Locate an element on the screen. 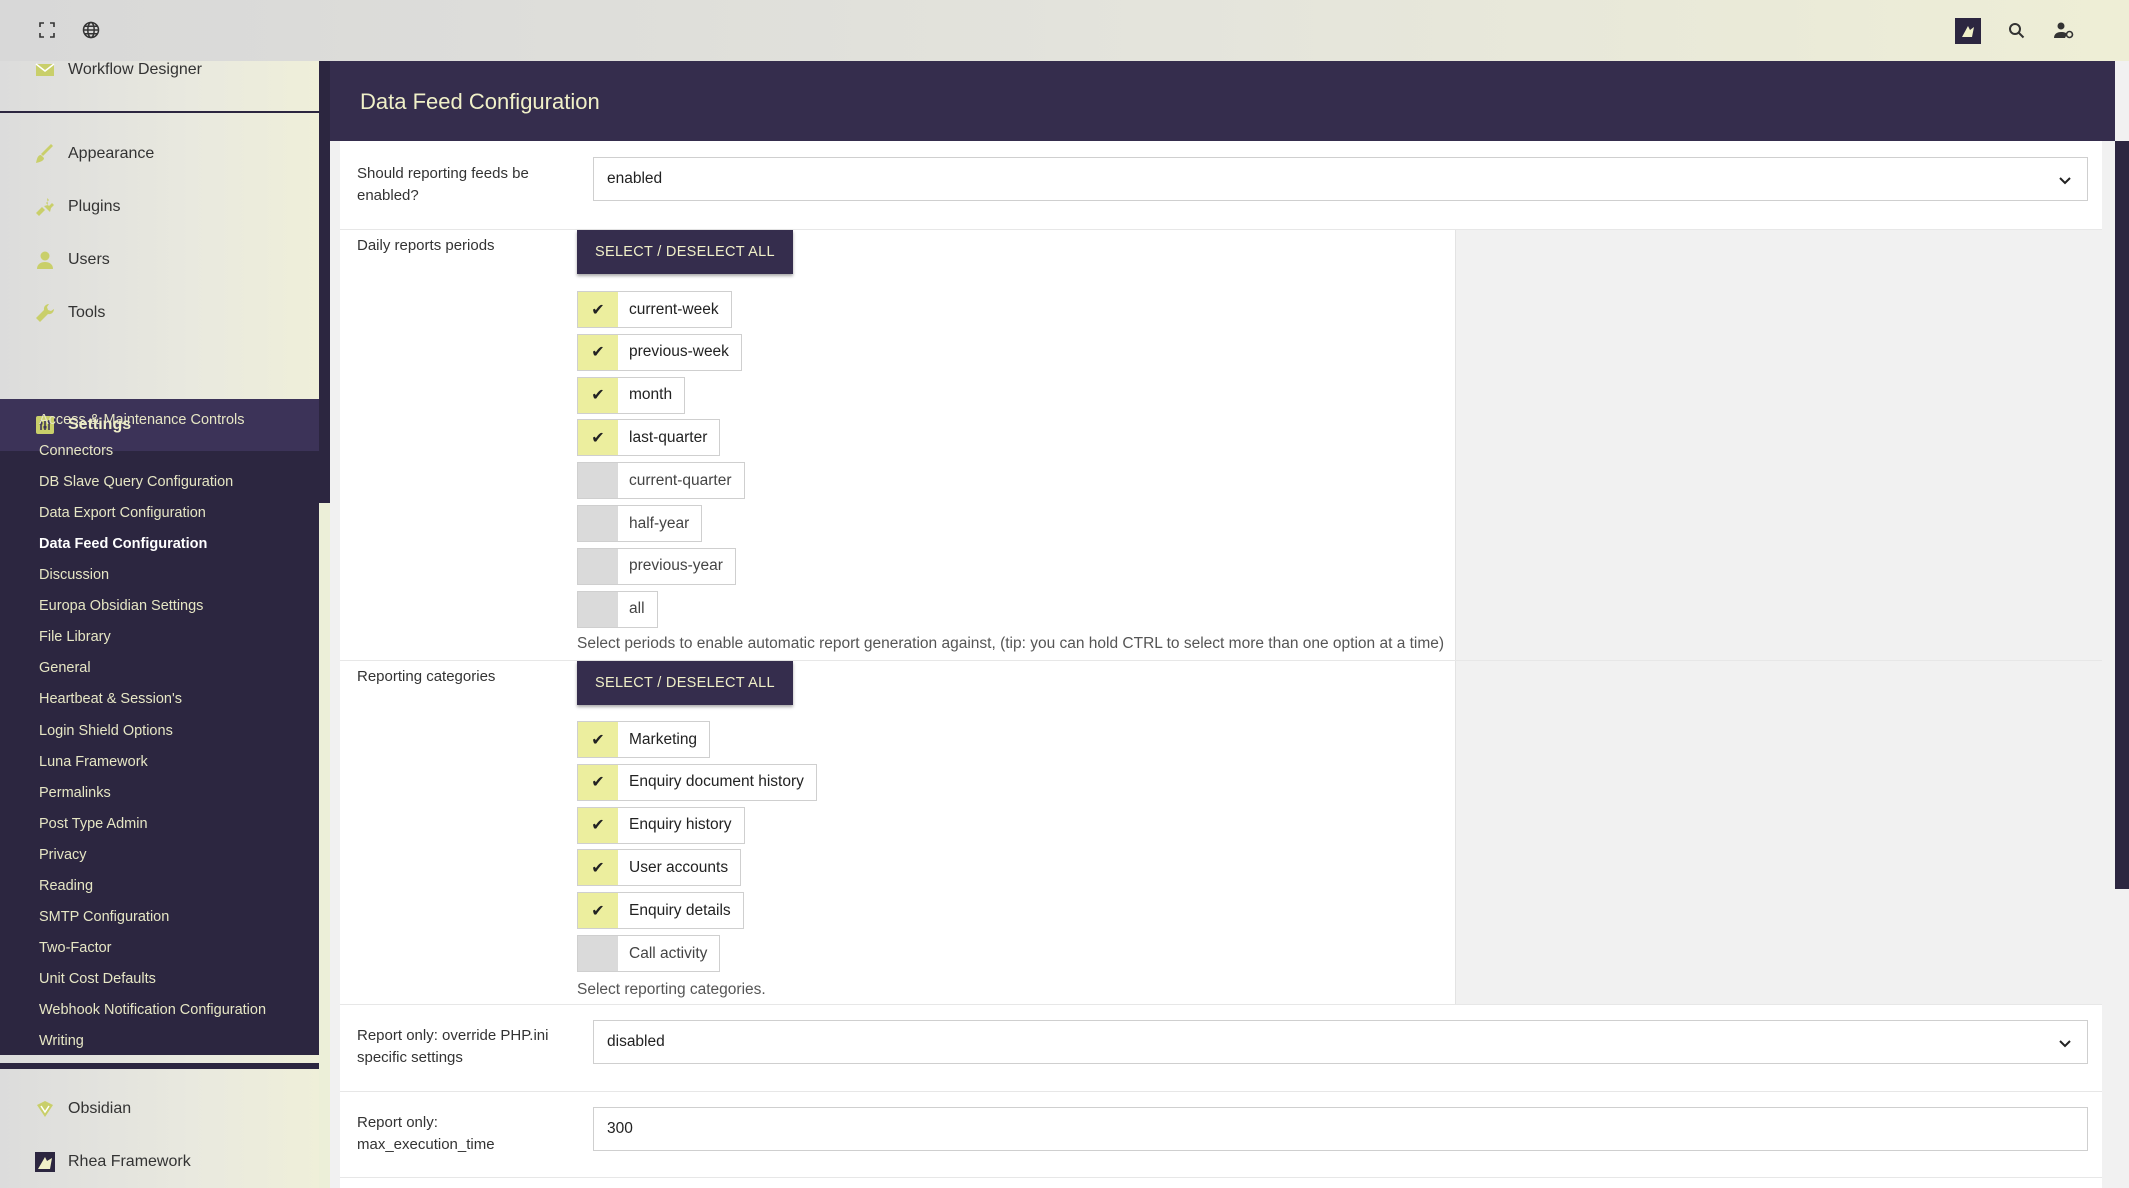 The height and width of the screenshot is (1188, 2129). brand-logo-icon is located at coordinates (1968, 31).